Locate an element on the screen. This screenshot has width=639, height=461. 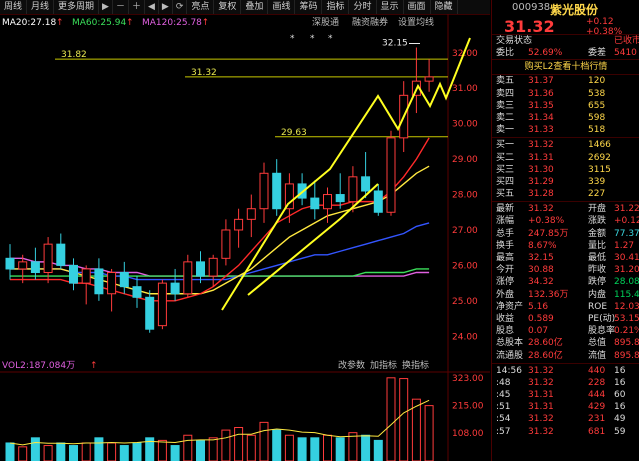
ma-legend-label: MA20:27.18 is located at coordinates (29, 23).